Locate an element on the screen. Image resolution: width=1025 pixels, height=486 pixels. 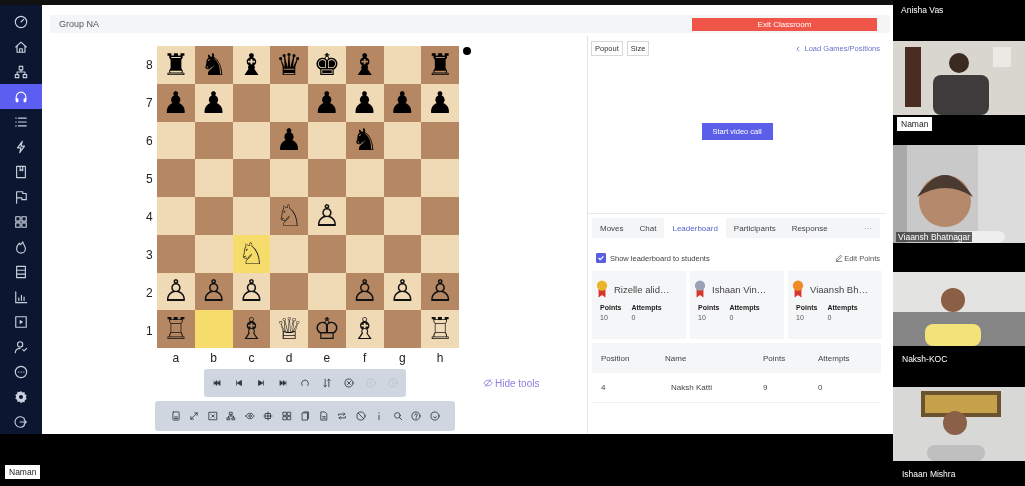
rank-label: 8 is located at coordinates (150, 65).